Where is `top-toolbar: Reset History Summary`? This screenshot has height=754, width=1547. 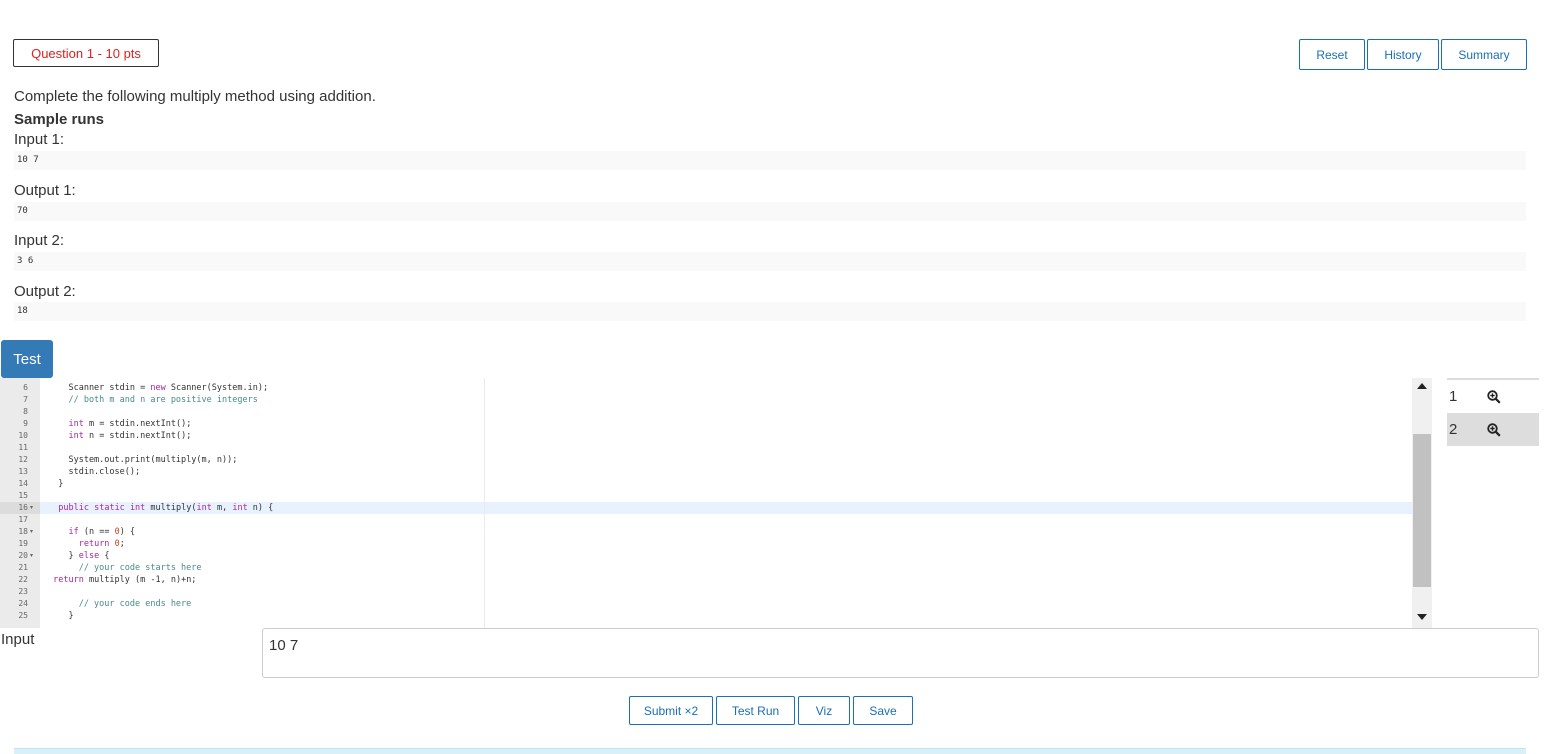 top-toolbar: Reset History Summary is located at coordinates (1413, 54).